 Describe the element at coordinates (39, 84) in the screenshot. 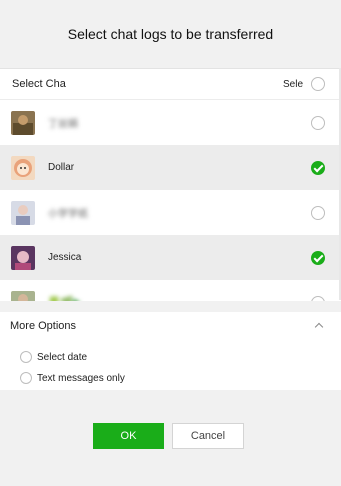

I see `list-header-label: Select Cha` at that location.